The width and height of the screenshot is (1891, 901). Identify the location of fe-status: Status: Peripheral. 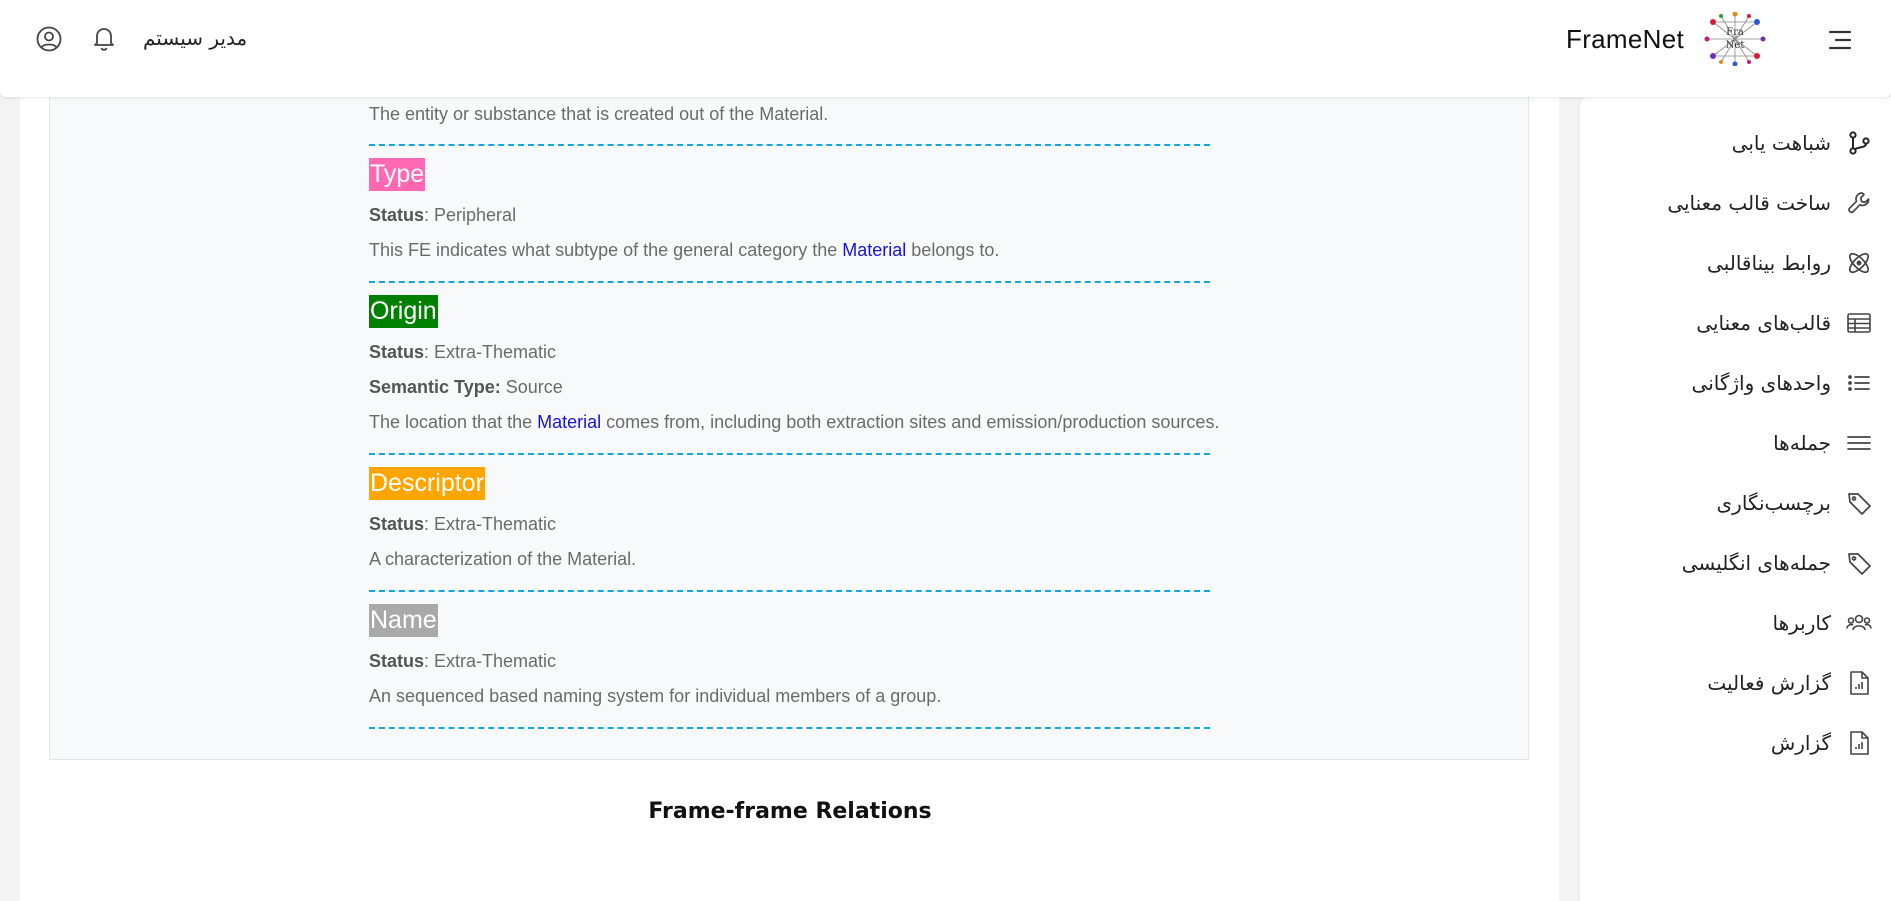
(442, 215).